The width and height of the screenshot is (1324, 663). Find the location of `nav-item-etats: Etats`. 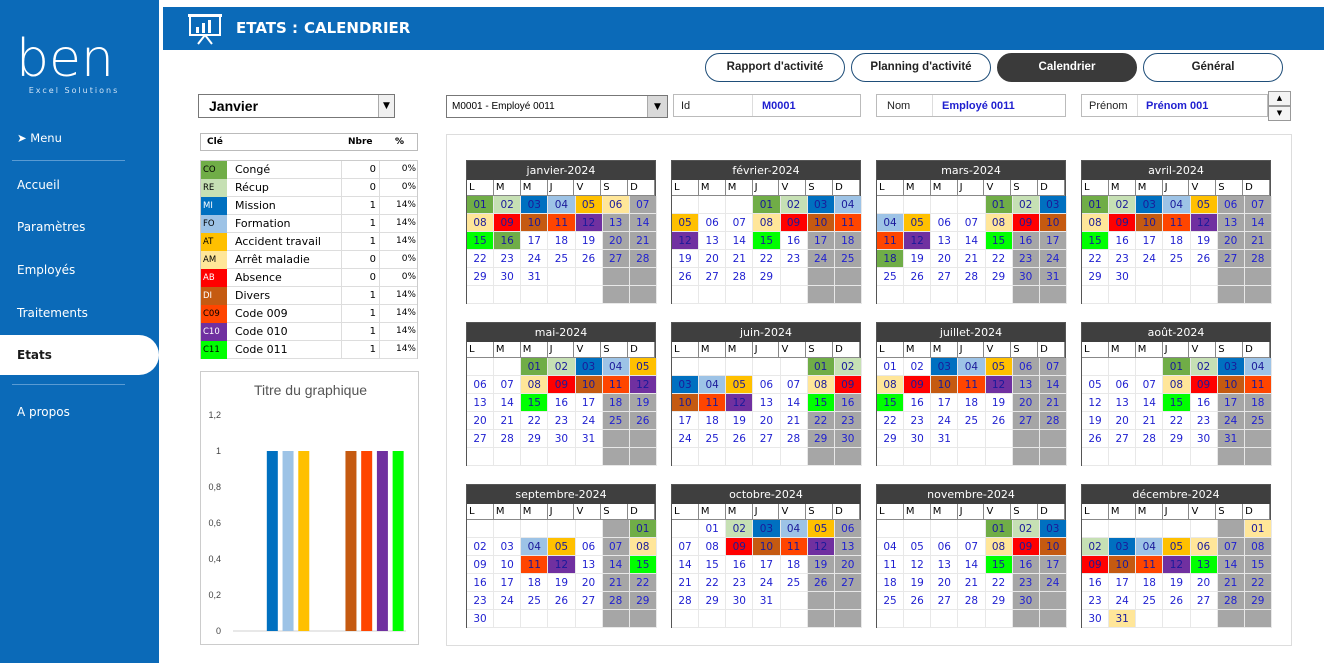

nav-item-etats: Etats is located at coordinates (79, 355).